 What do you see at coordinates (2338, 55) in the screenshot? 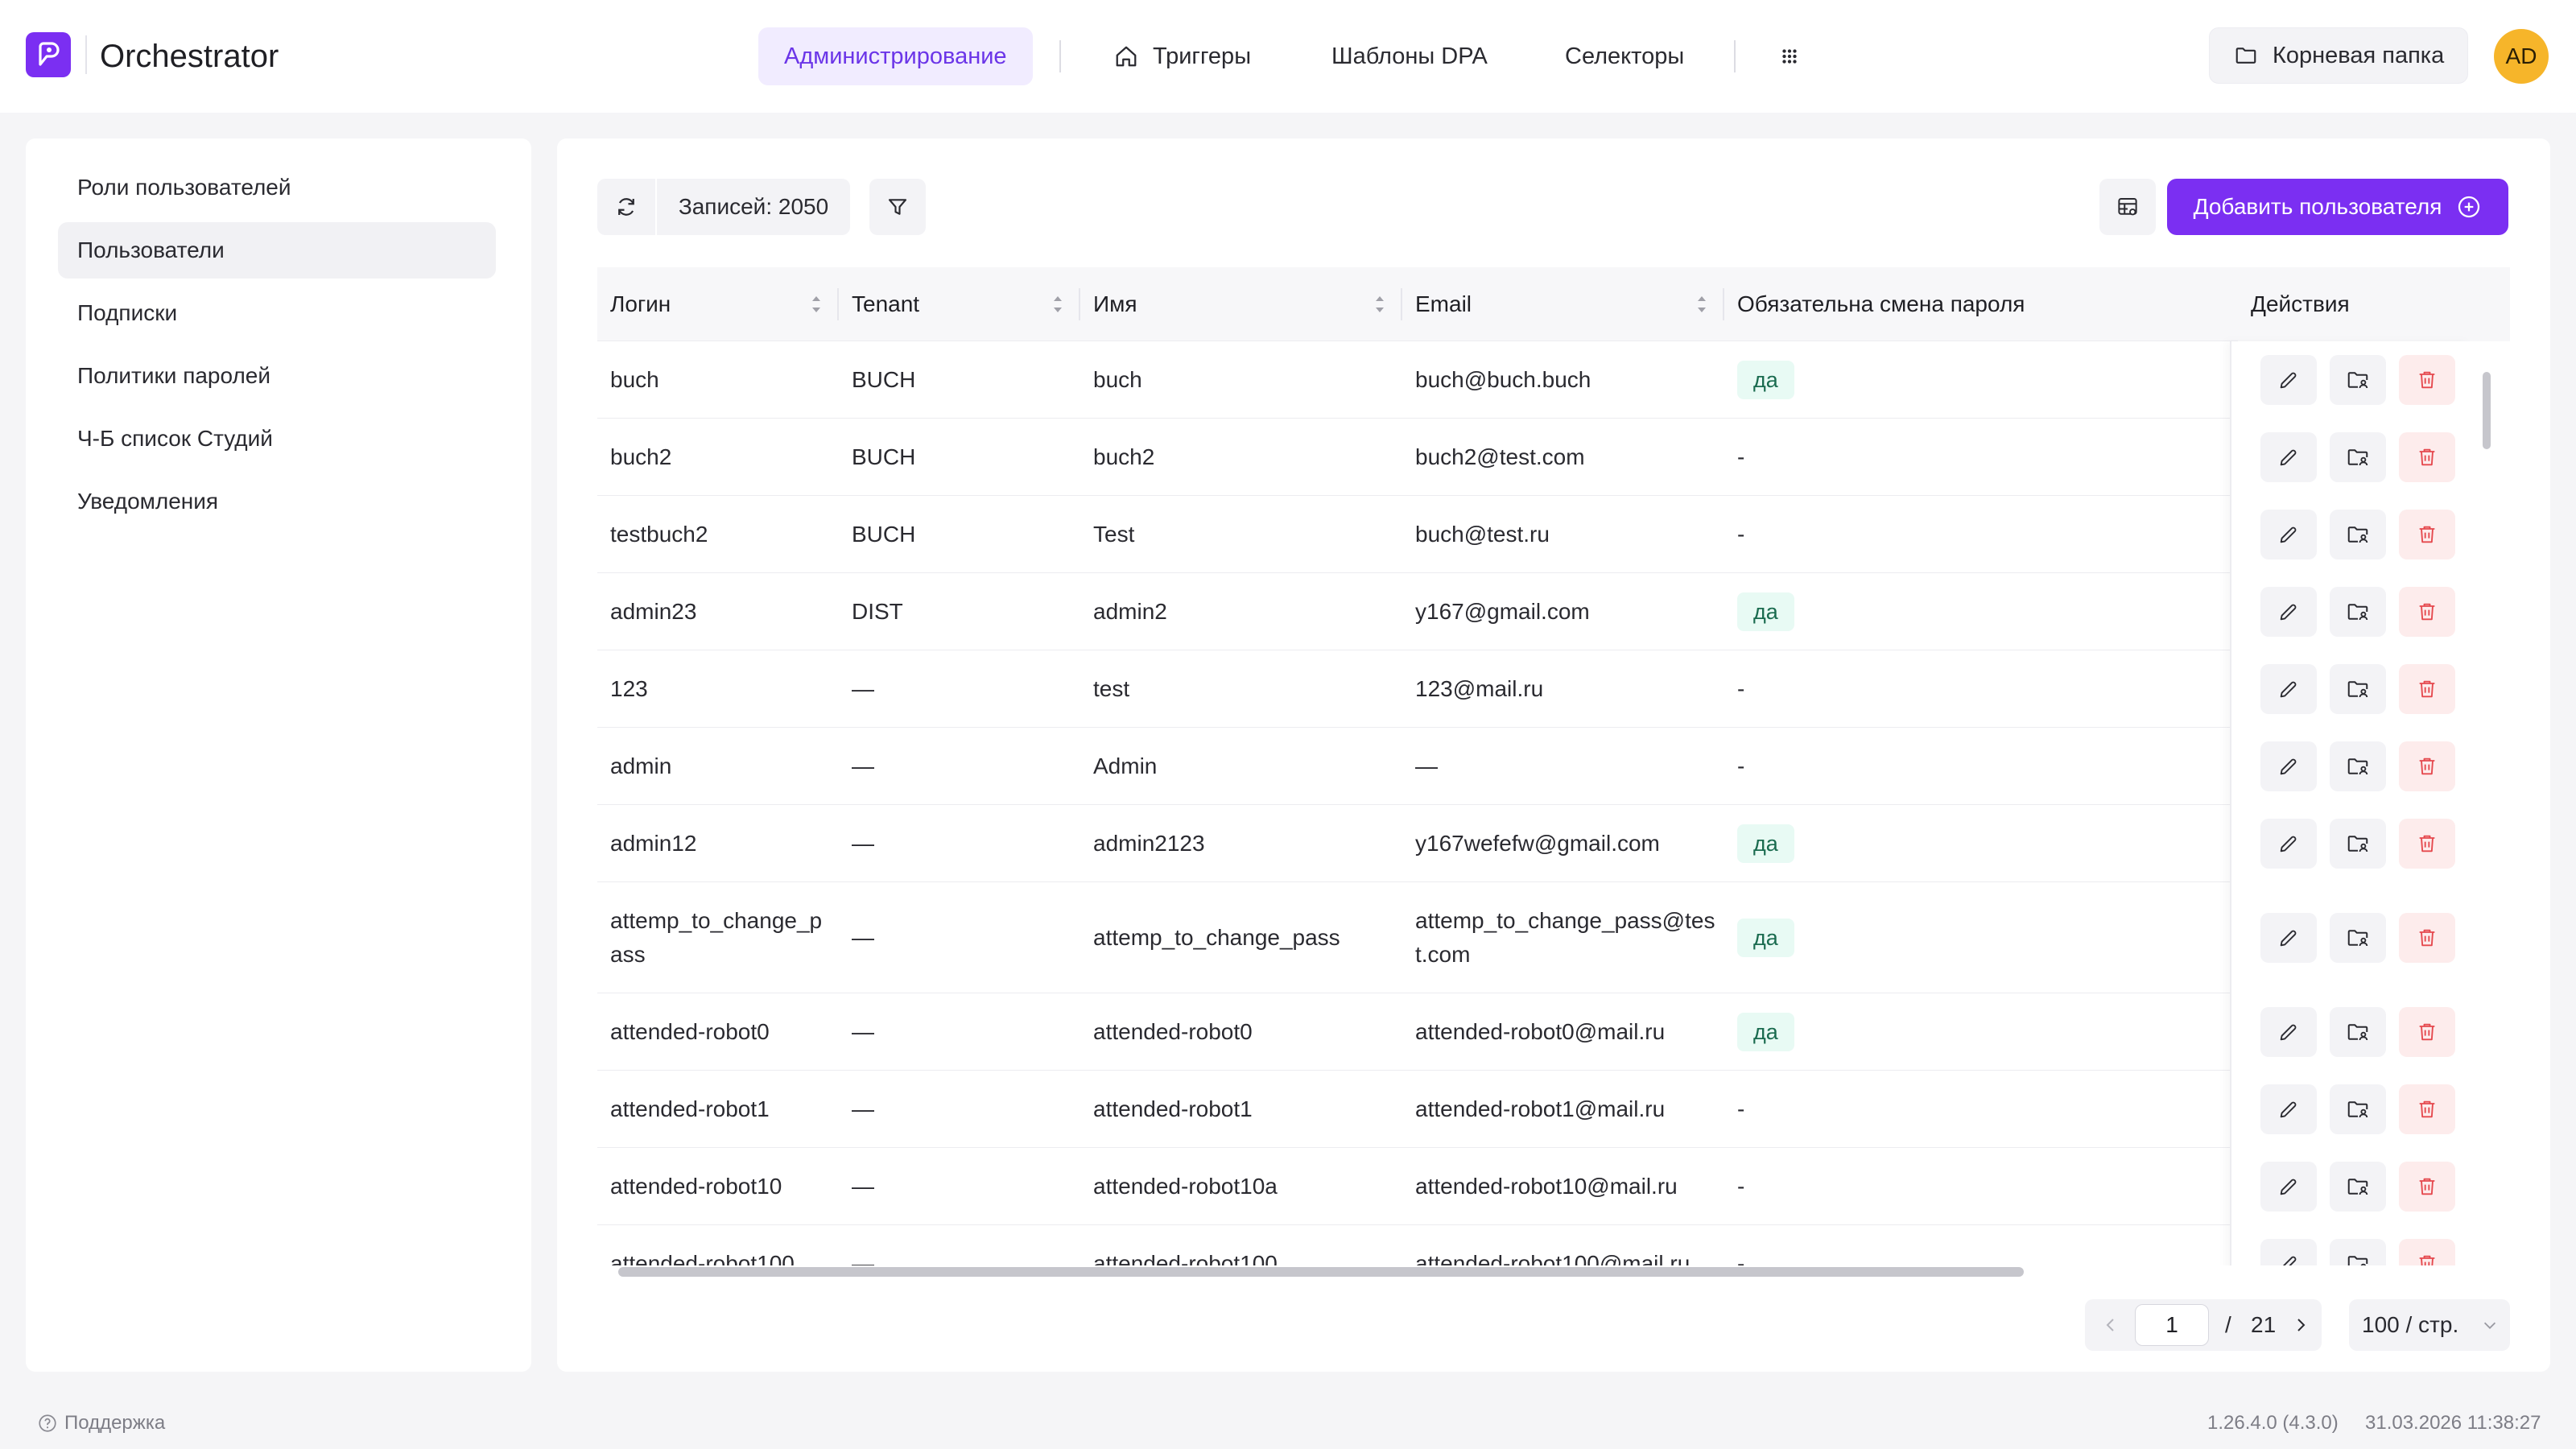
I see `root-folder-button: Корневая папка` at bounding box center [2338, 55].